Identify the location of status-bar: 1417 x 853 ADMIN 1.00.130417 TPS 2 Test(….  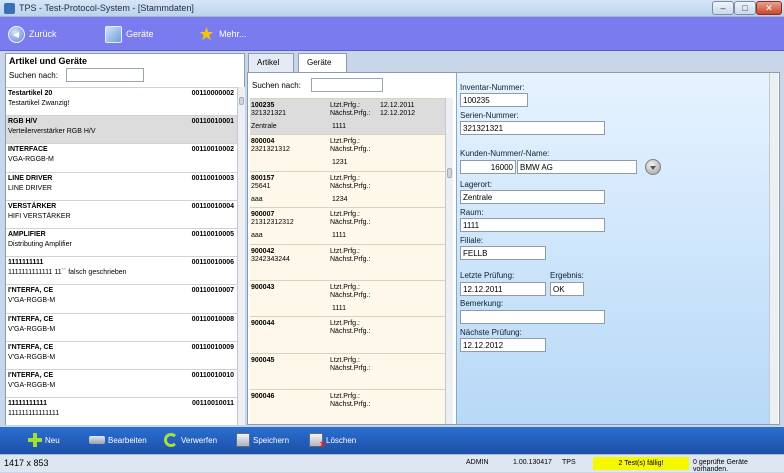
(392, 463).